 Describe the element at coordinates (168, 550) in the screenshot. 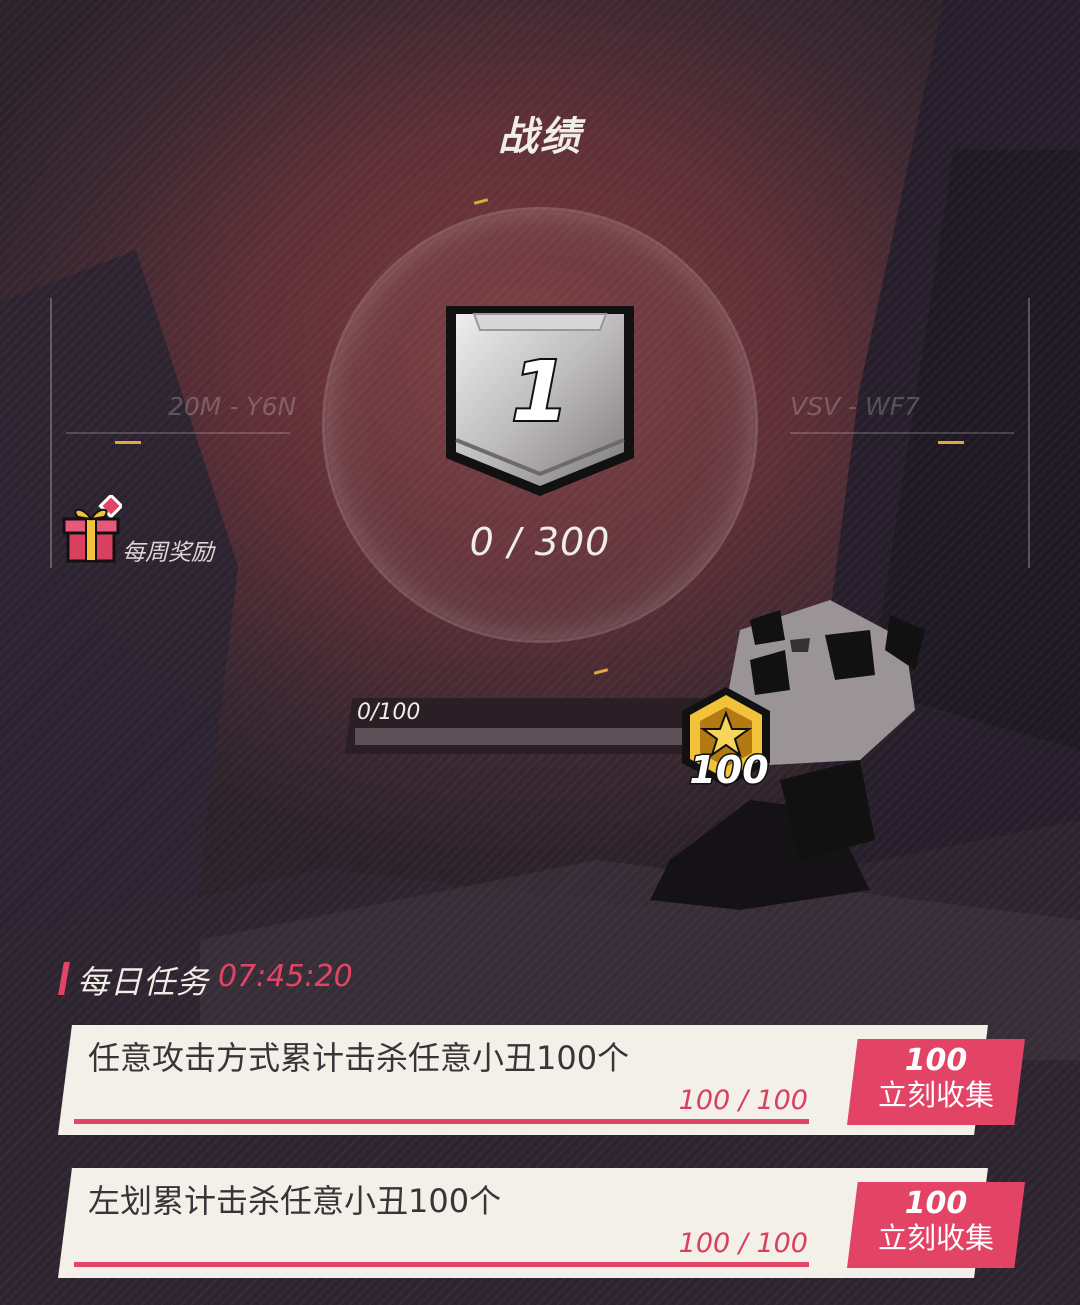

I see `weekly-reward-label: 每周奖励` at that location.